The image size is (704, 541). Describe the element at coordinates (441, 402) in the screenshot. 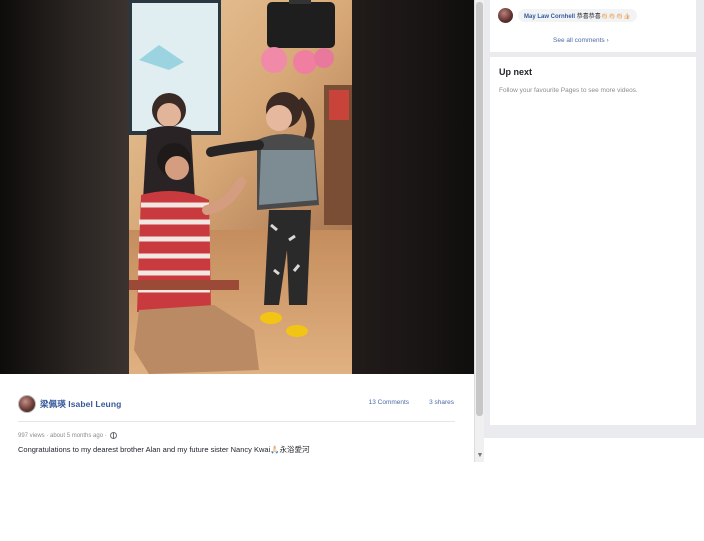

I see `shares-count-link: 3 shares` at that location.